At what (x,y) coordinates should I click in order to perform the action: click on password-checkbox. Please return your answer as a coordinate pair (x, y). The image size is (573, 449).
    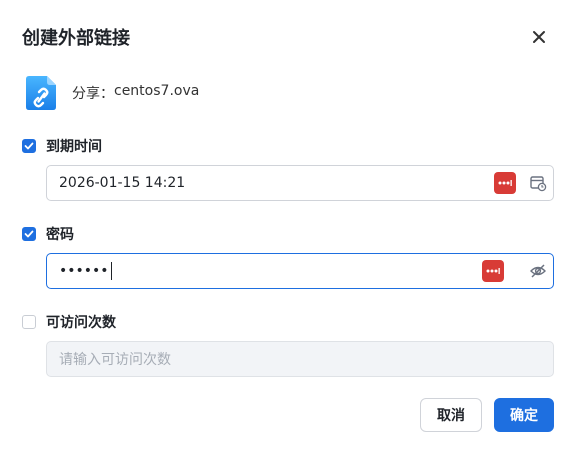
    Looking at the image, I should click on (29, 234).